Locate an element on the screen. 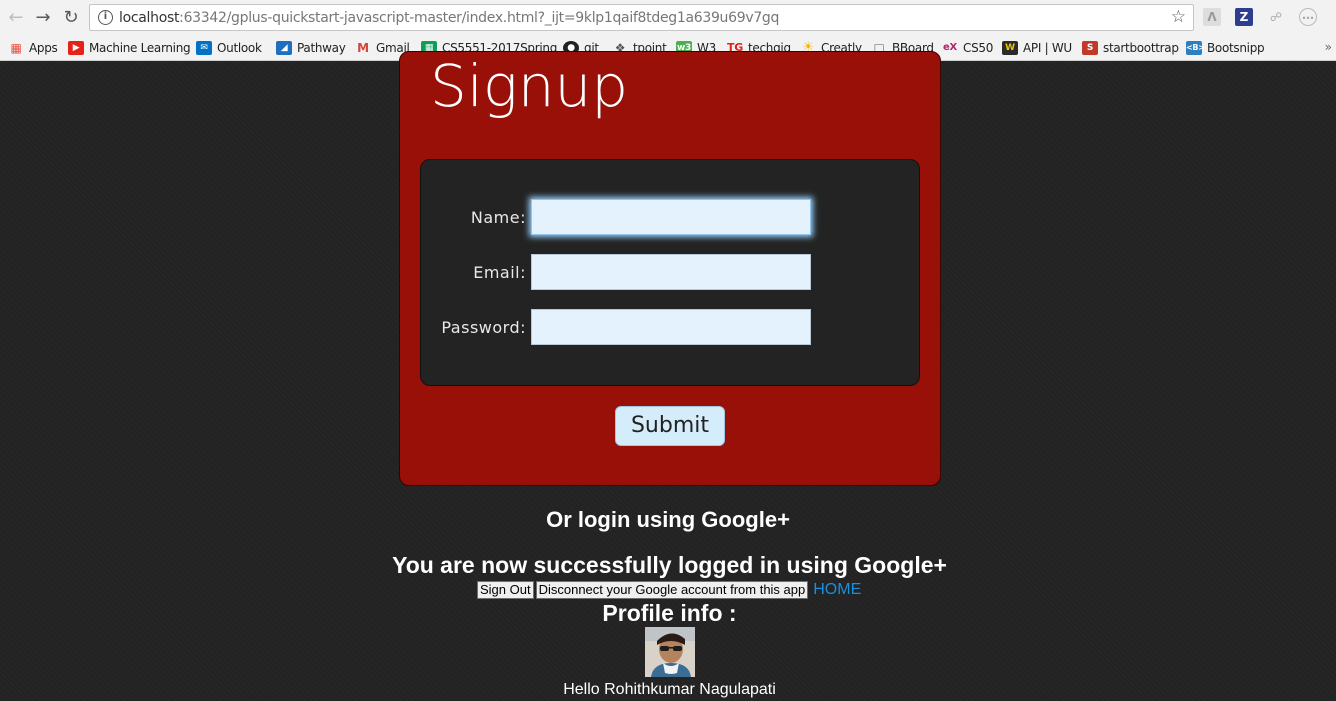 The width and height of the screenshot is (1336, 701). bookmark-cs50: eX CS50 is located at coordinates (967, 48).